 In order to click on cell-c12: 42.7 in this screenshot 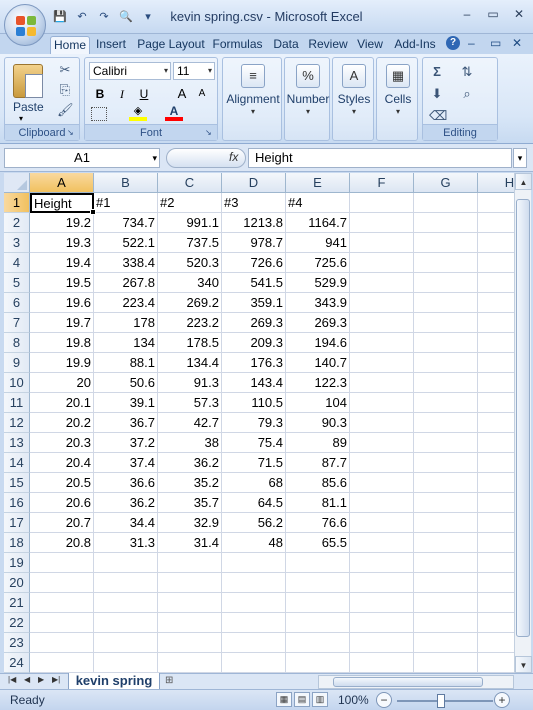, I will do `click(190, 423)`.